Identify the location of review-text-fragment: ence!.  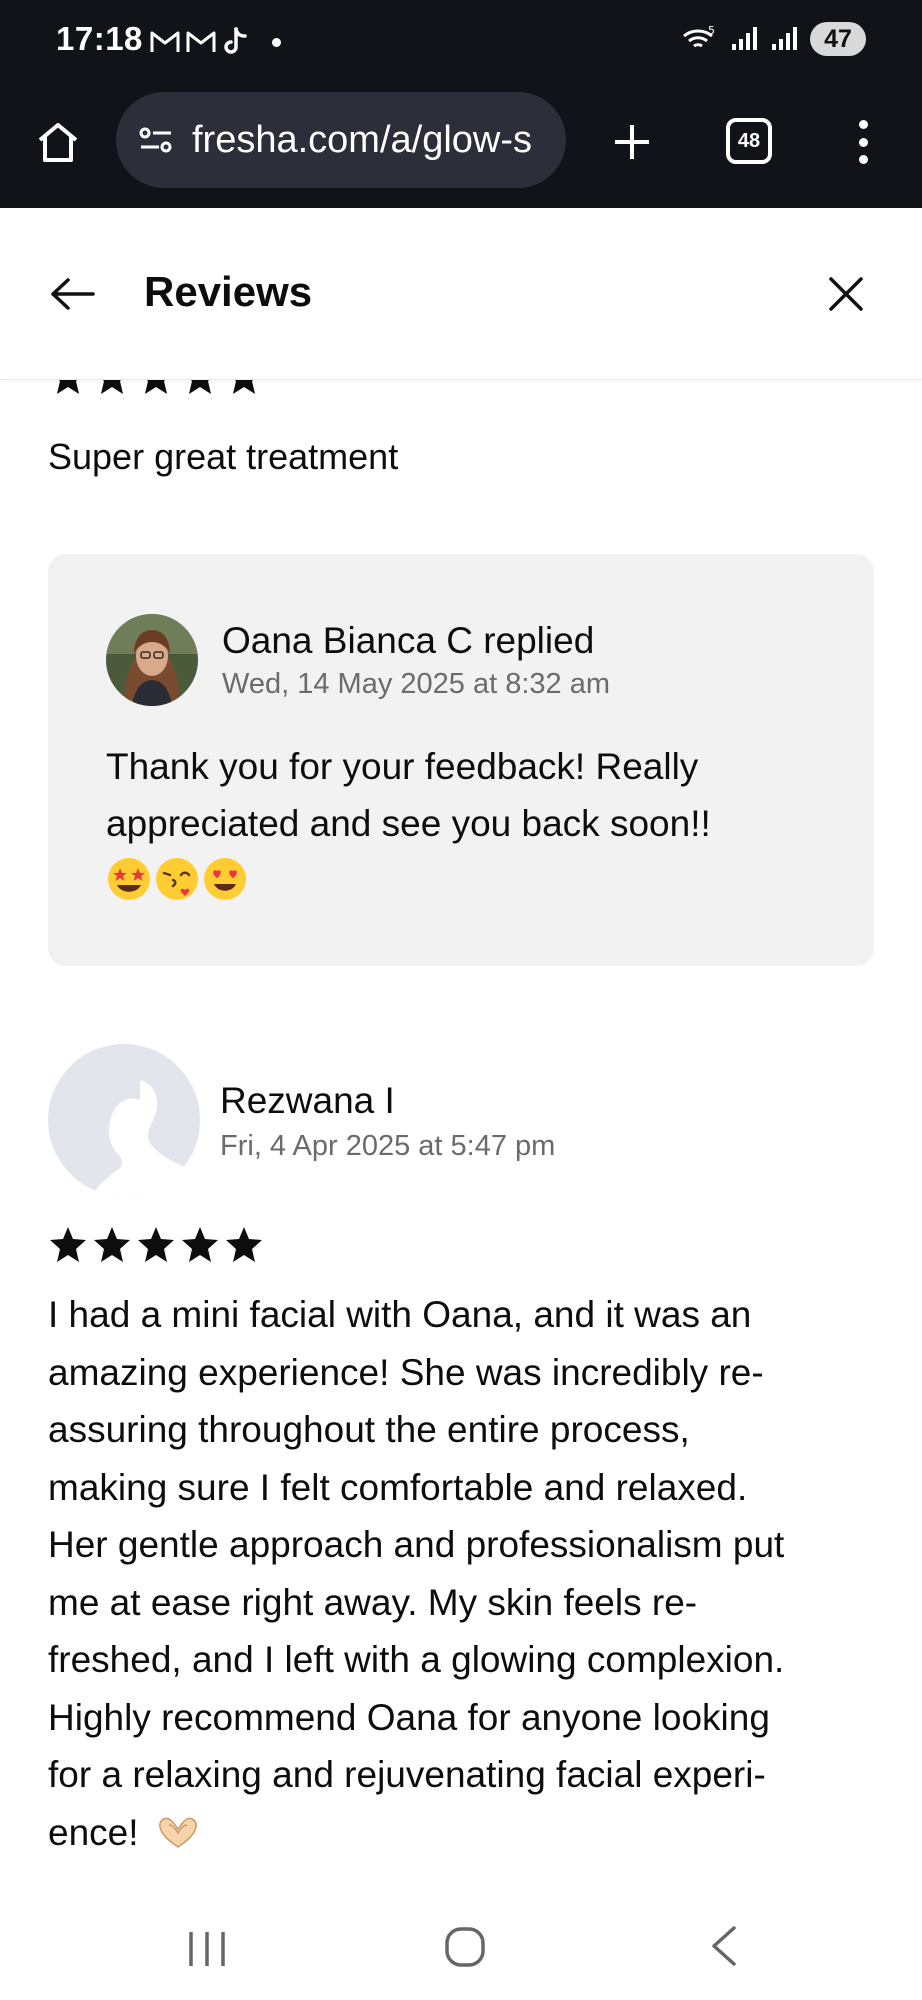
(93, 1832).